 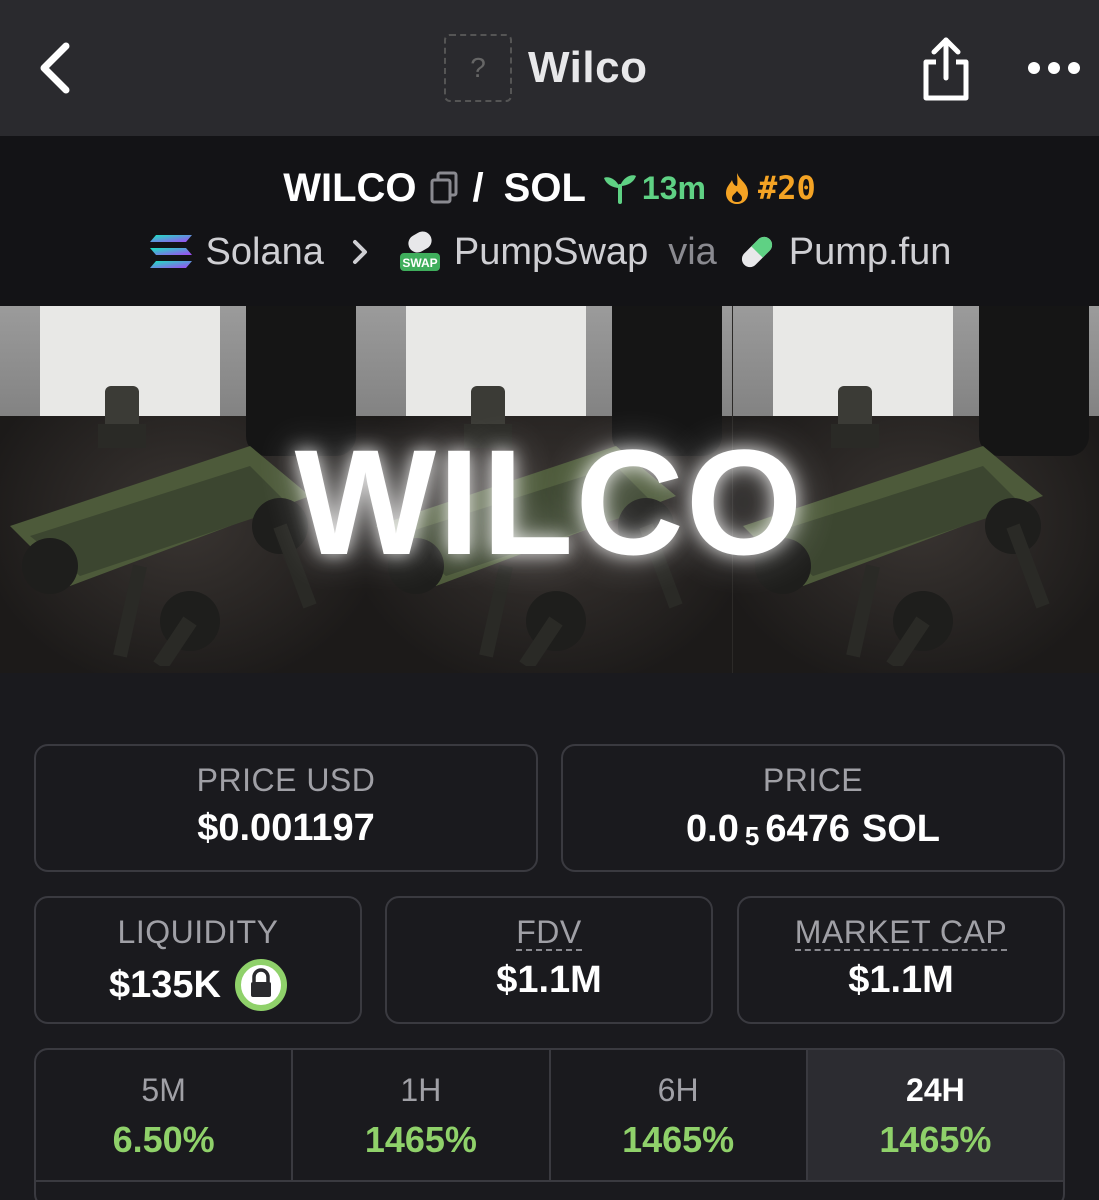 I want to click on pill-icon, so click(x=756, y=252).